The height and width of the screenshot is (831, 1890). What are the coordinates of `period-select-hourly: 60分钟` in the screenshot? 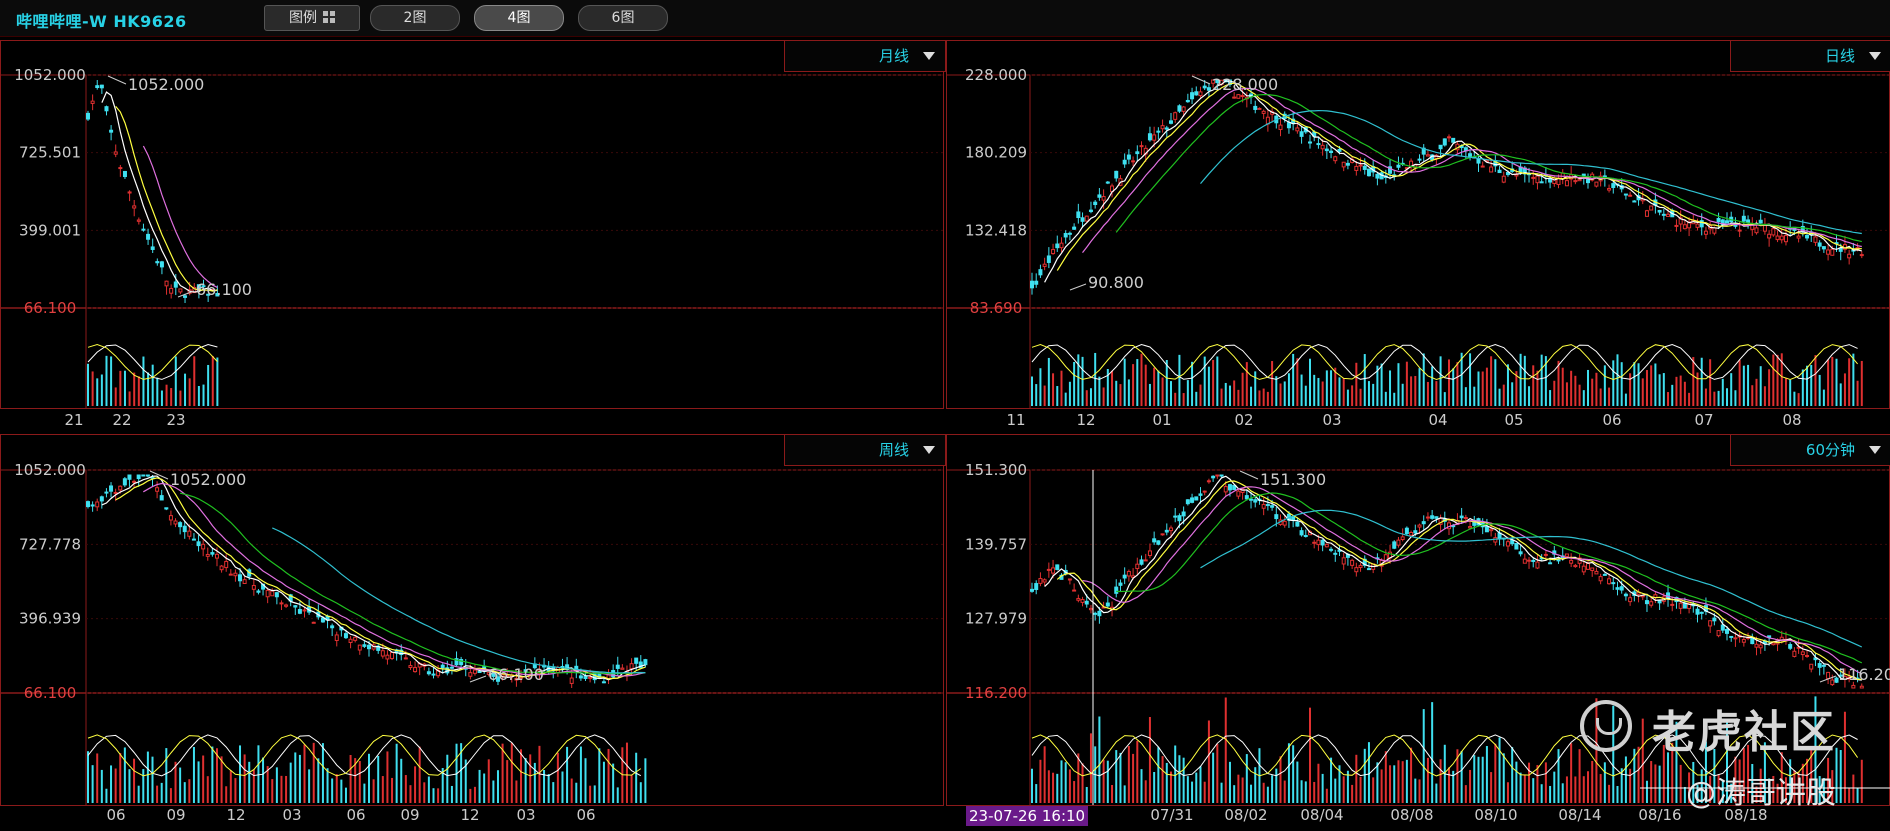 It's located at (1810, 450).